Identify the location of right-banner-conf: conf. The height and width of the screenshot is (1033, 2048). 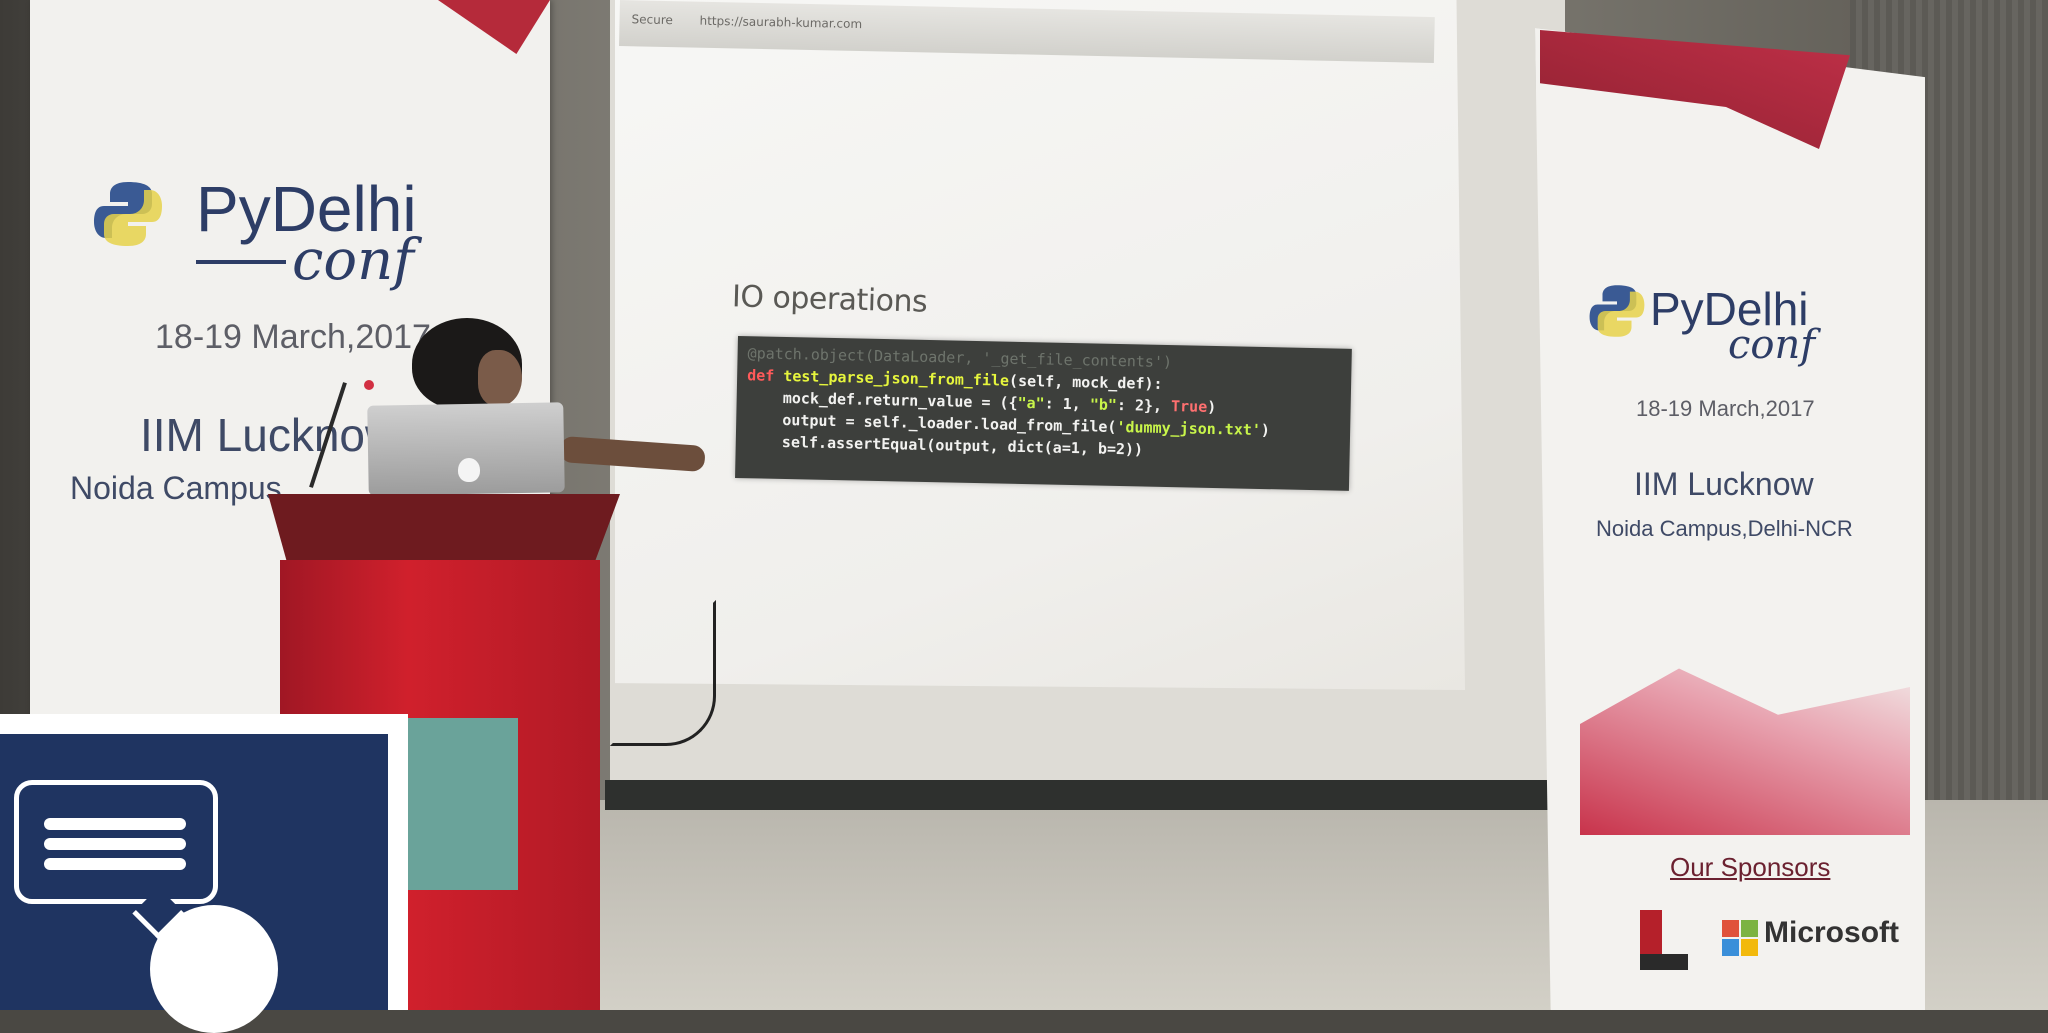
(1772, 345).